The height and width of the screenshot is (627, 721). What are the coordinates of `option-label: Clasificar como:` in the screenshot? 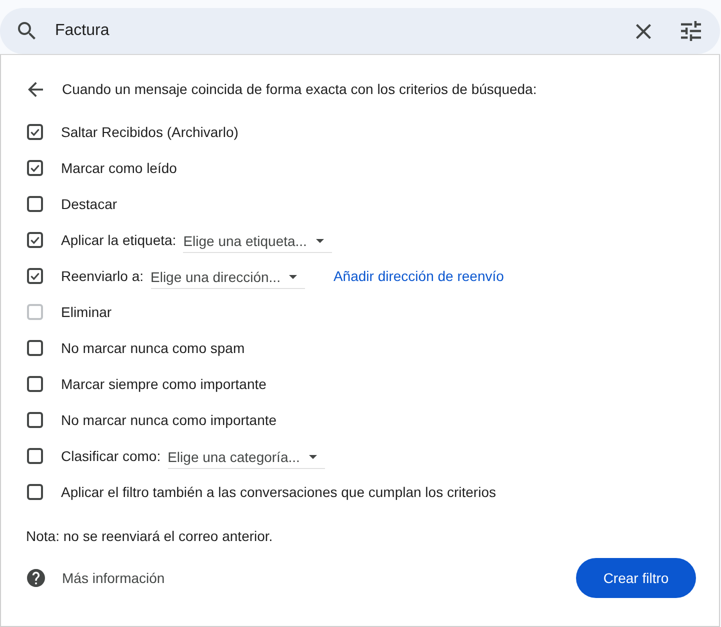 It's located at (111, 456).